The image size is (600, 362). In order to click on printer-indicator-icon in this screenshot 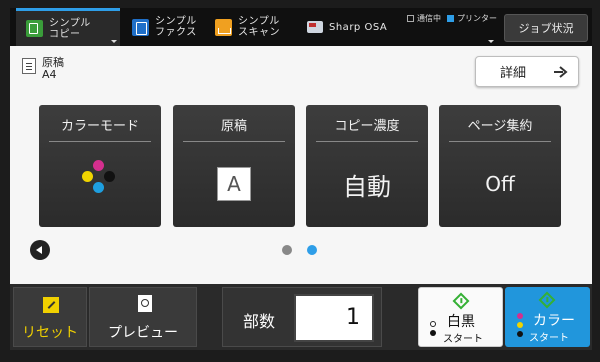, I will do `click(450, 18)`.